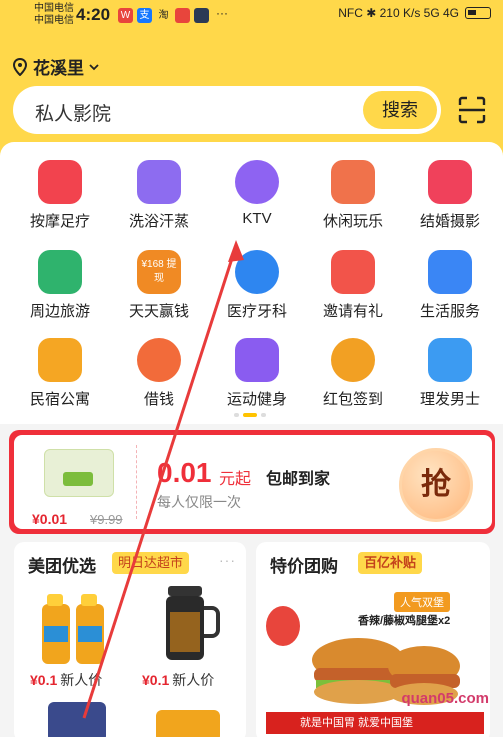  I want to click on divider, so click(136, 482).